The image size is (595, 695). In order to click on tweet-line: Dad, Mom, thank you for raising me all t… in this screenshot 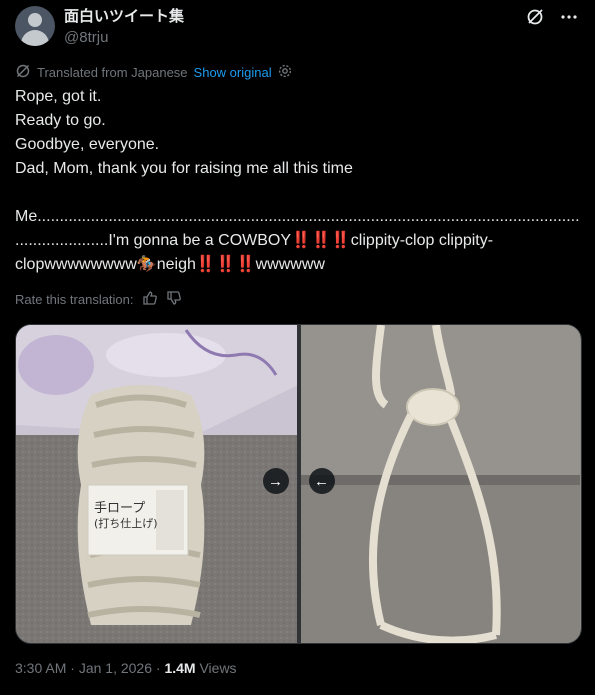, I will do `click(184, 168)`.